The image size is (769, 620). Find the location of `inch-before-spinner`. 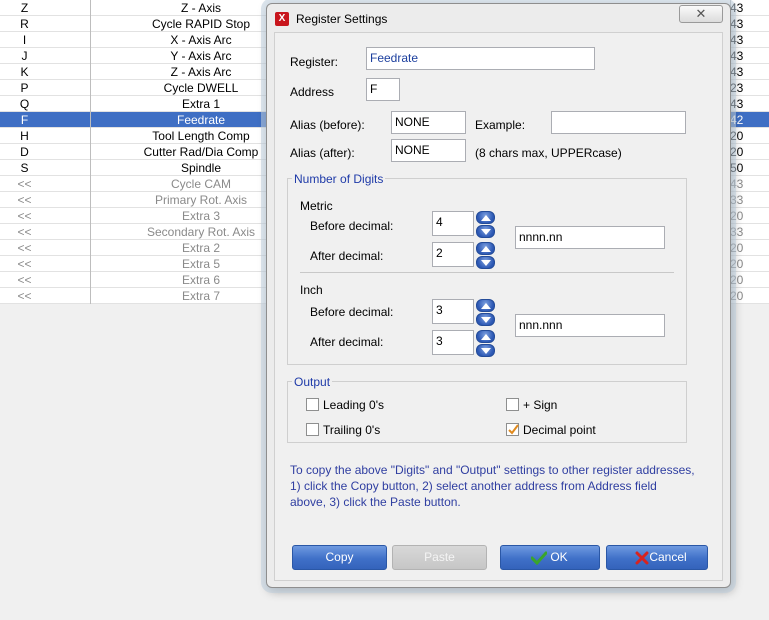

inch-before-spinner is located at coordinates (485, 312).